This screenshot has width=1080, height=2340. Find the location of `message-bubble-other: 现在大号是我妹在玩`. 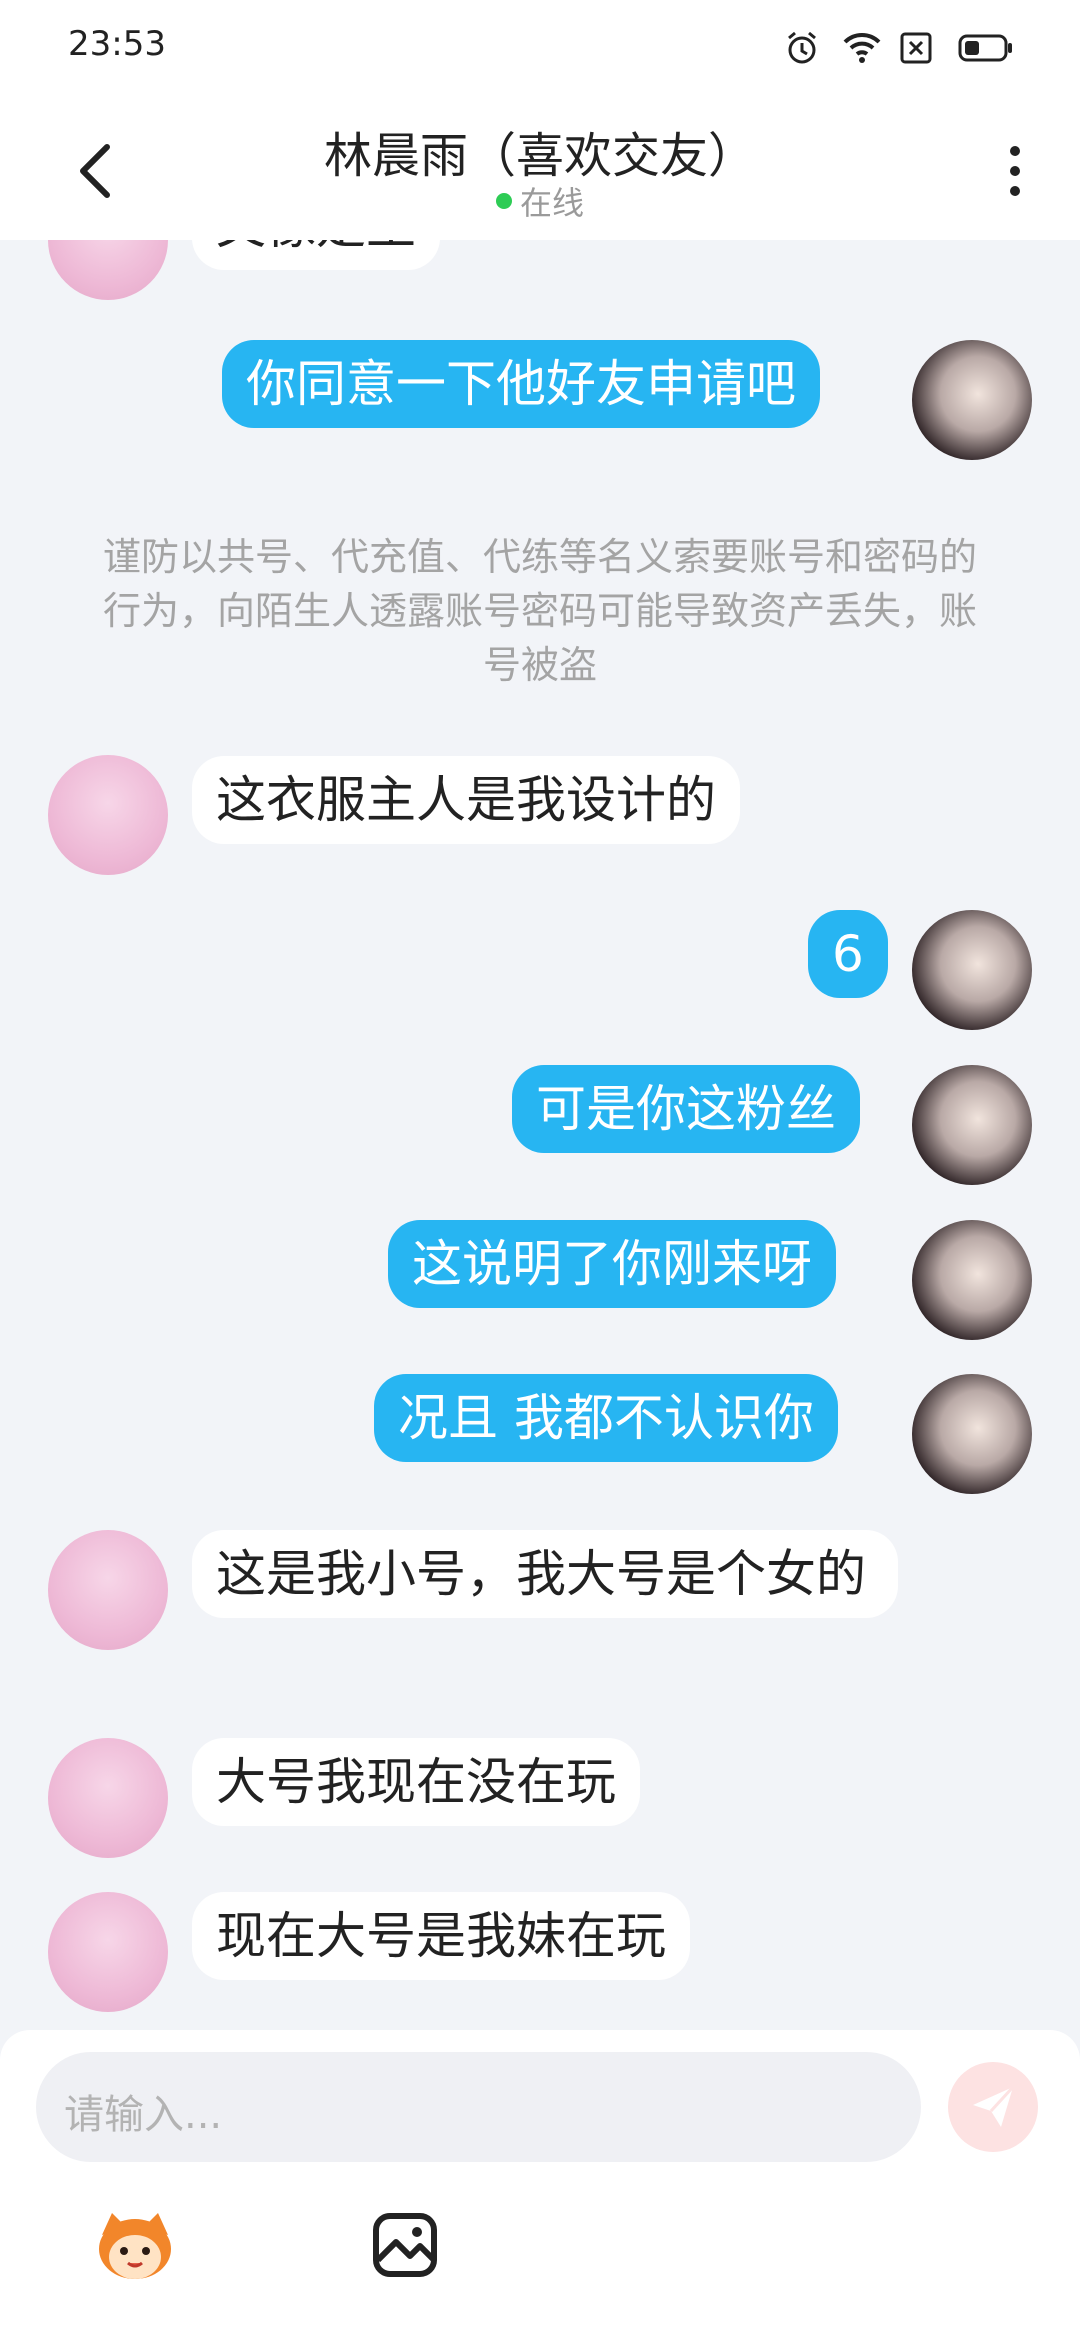

message-bubble-other: 现在大号是我妹在玩 is located at coordinates (441, 1936).